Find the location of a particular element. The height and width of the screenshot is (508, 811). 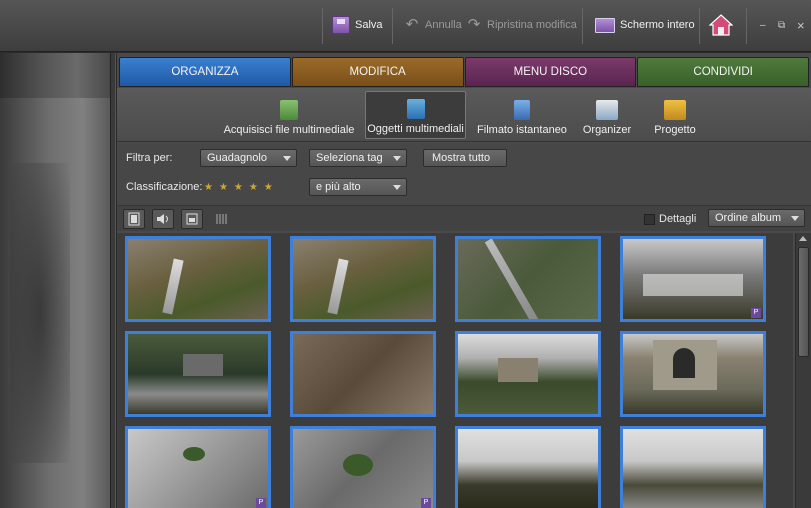

show-audio-toggle is located at coordinates (163, 219).